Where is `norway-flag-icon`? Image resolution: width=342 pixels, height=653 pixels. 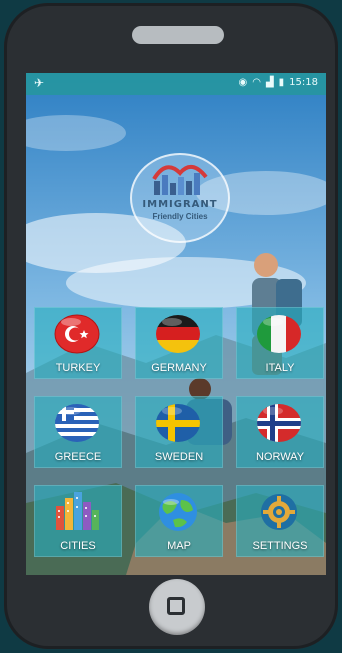 norway-flag-icon is located at coordinates (279, 423).